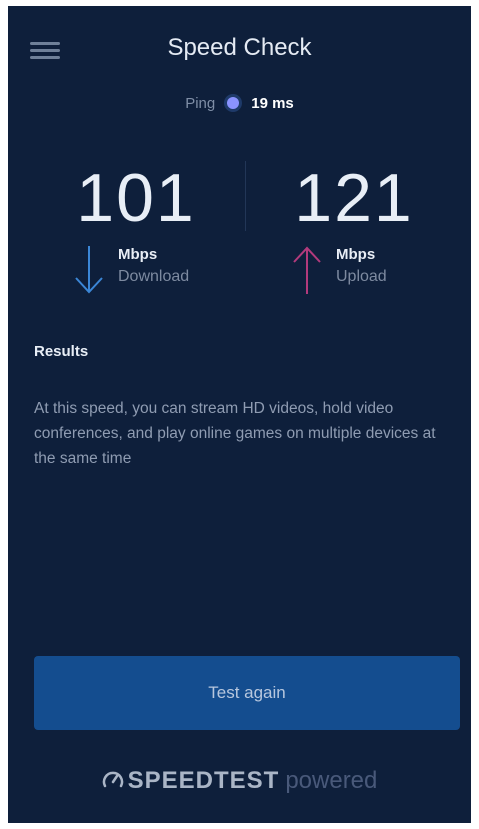 This screenshot has height=829, width=479. Describe the element at coordinates (307, 270) in the screenshot. I see `upload-arrow-icon` at that location.